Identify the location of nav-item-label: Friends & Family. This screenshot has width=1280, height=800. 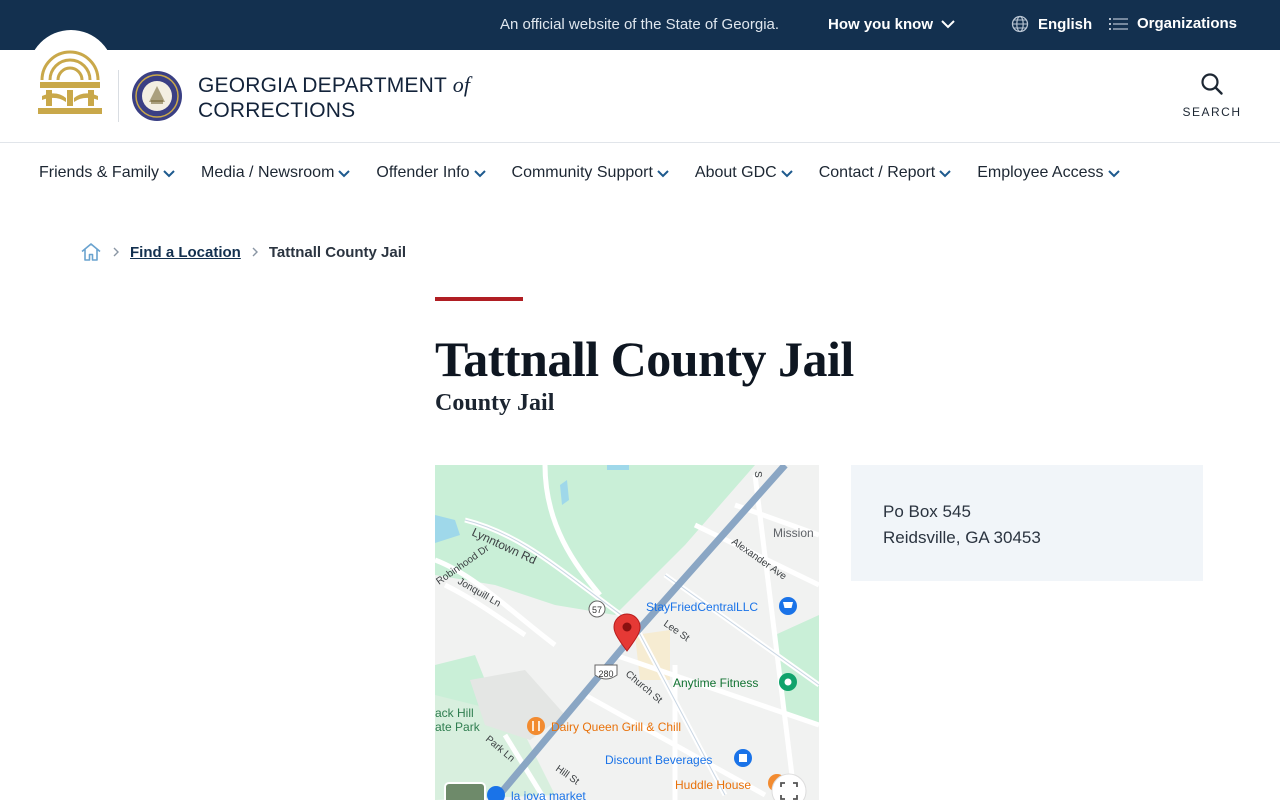
(99, 172).